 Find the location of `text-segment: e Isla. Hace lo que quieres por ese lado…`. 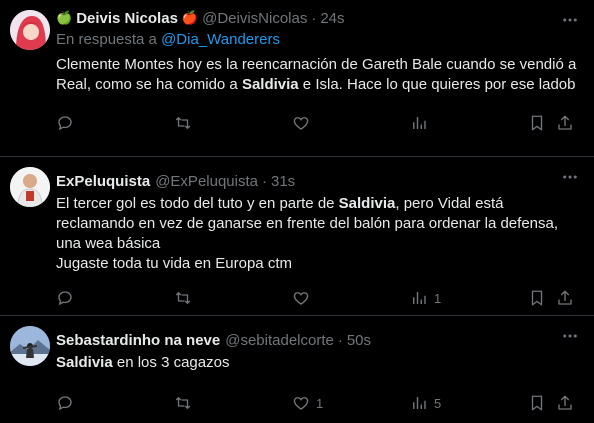

text-segment: e Isla. Hace lo que quieres por ese lado… is located at coordinates (437, 84).